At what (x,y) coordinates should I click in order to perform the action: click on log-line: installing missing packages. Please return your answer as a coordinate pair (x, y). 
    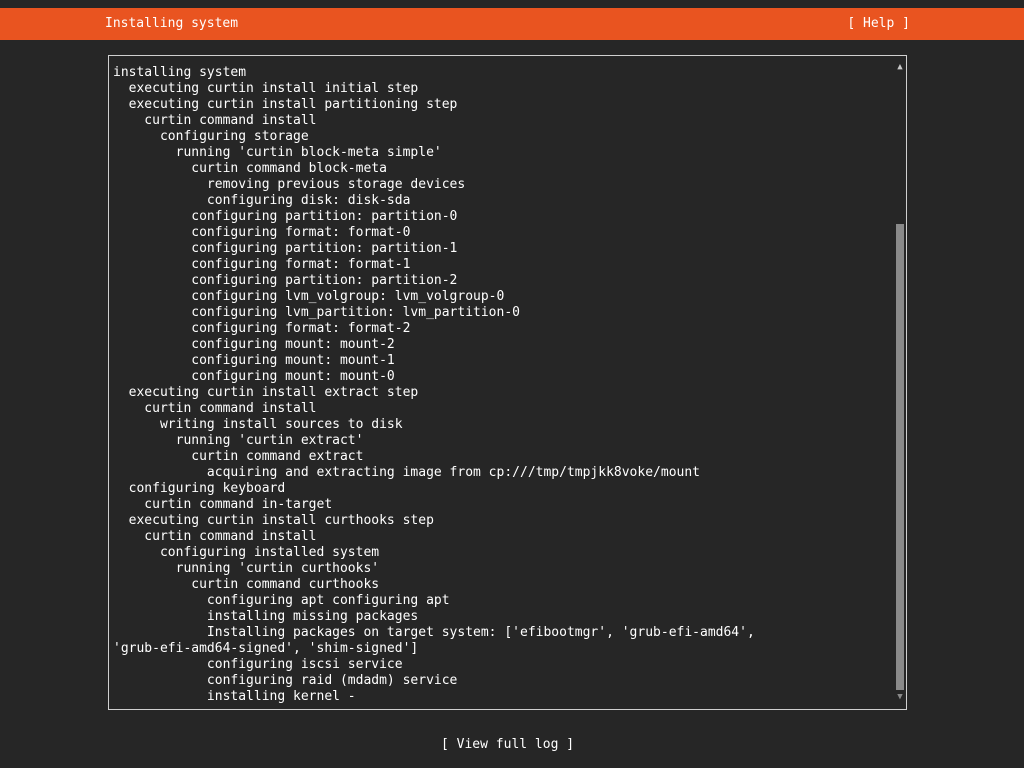
    Looking at the image, I should click on (266, 616).